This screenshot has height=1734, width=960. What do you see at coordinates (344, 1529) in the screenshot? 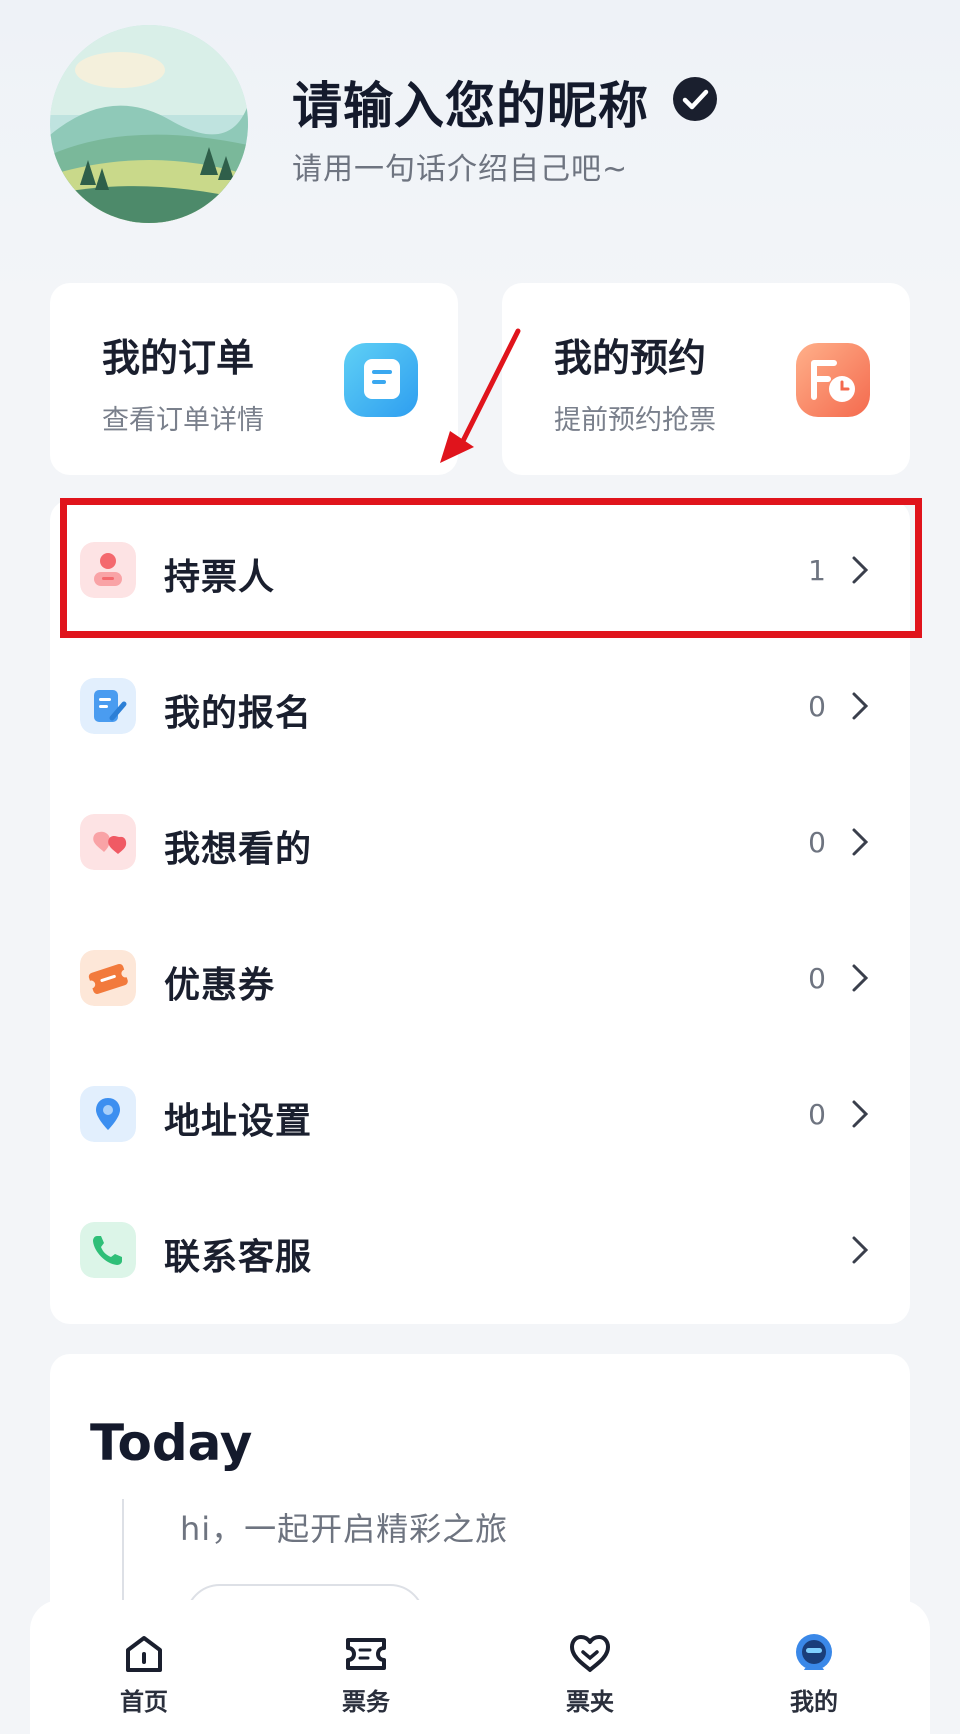
I see `today-text: hi，一起开启精彩之旅` at bounding box center [344, 1529].